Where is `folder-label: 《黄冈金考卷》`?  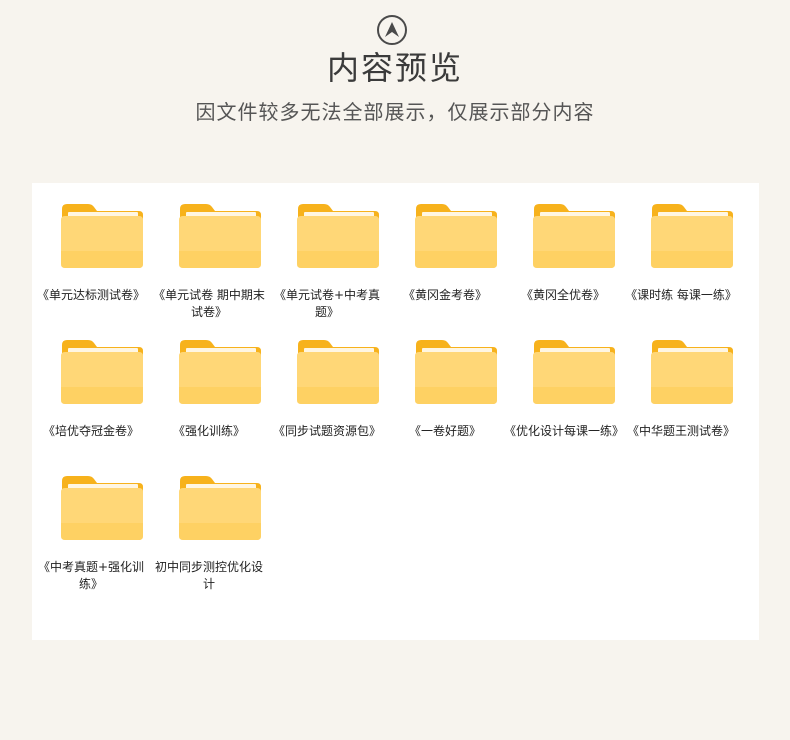 folder-label: 《黄冈金考卷》 is located at coordinates (444, 295).